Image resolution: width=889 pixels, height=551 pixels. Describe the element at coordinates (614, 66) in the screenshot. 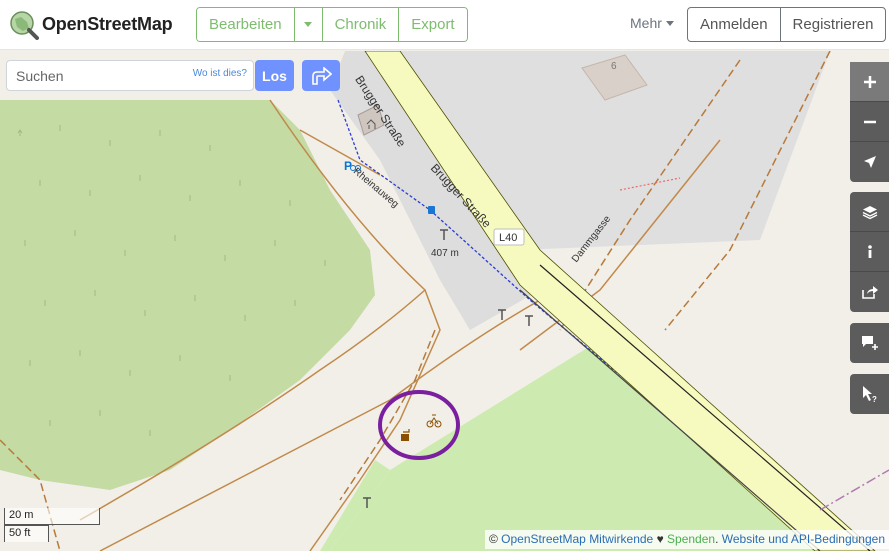

I see `house-number-label: 6` at that location.